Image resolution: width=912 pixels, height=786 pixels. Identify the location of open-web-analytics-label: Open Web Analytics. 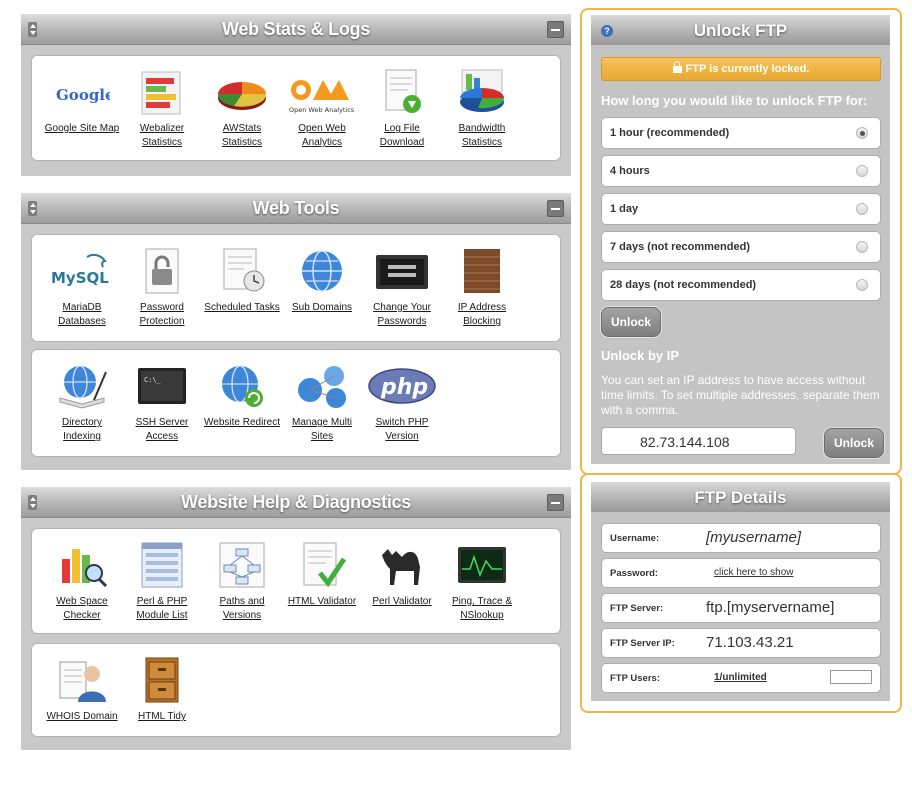
(322, 136).